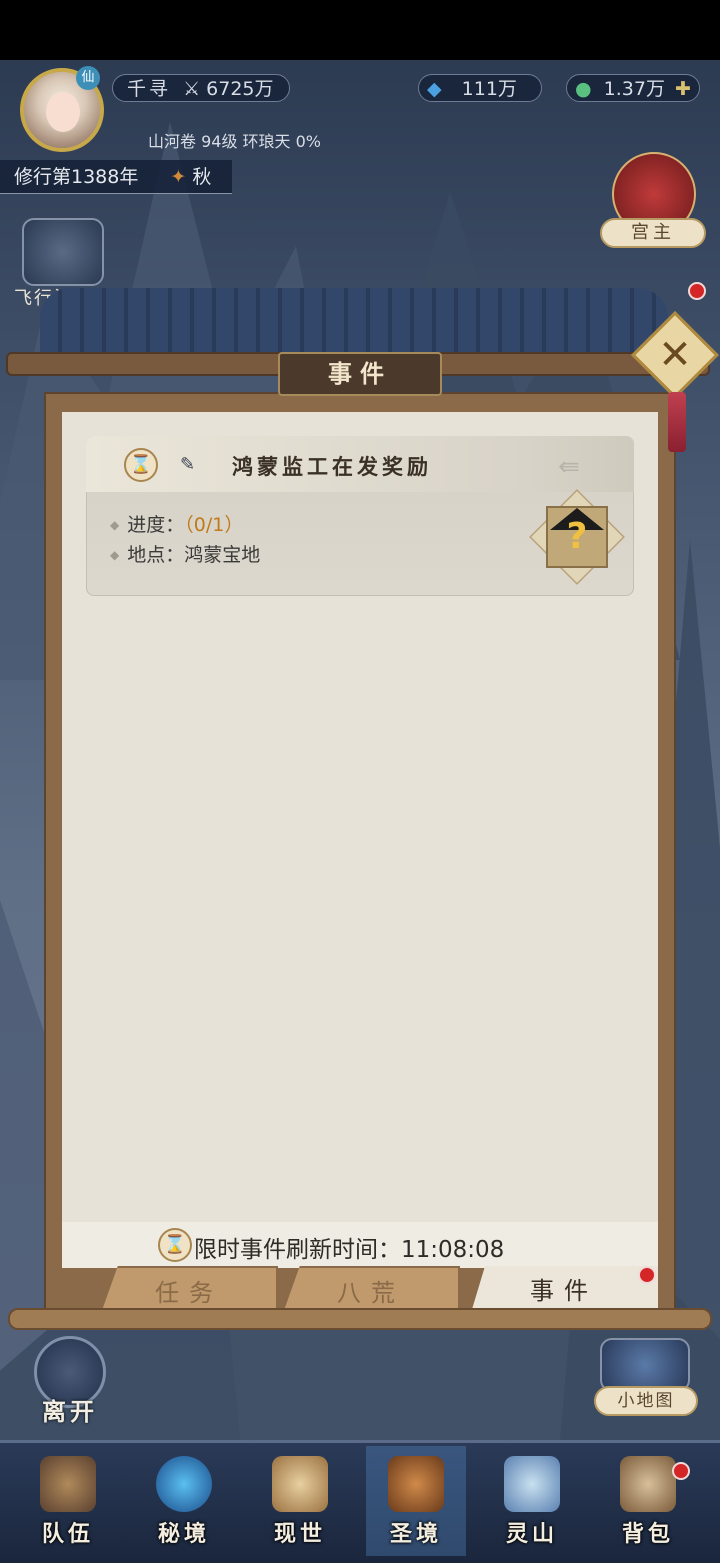 This screenshot has width=720, height=1563. What do you see at coordinates (647, 1275) in the screenshot?
I see `events-tab-notification-dot` at bounding box center [647, 1275].